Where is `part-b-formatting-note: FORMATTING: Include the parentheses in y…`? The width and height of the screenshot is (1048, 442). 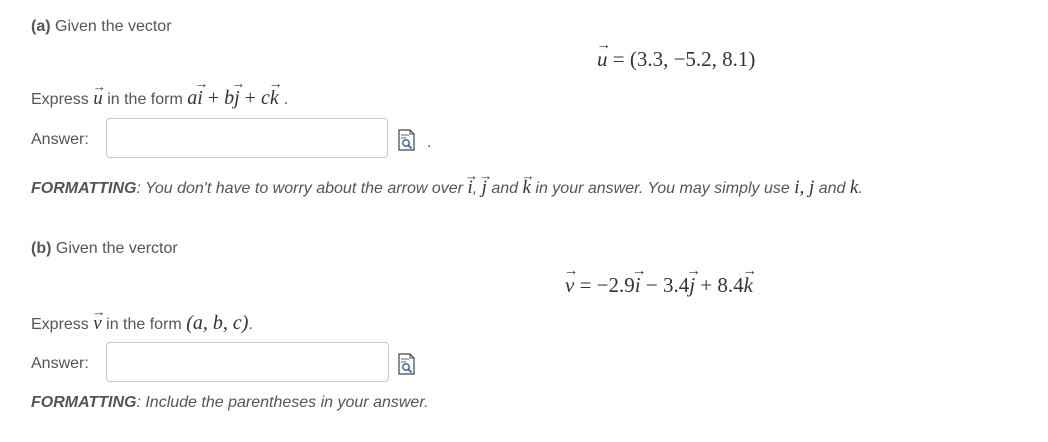
part-b-formatting-note: FORMATTING: Include the parentheses in y… is located at coordinates (230, 402).